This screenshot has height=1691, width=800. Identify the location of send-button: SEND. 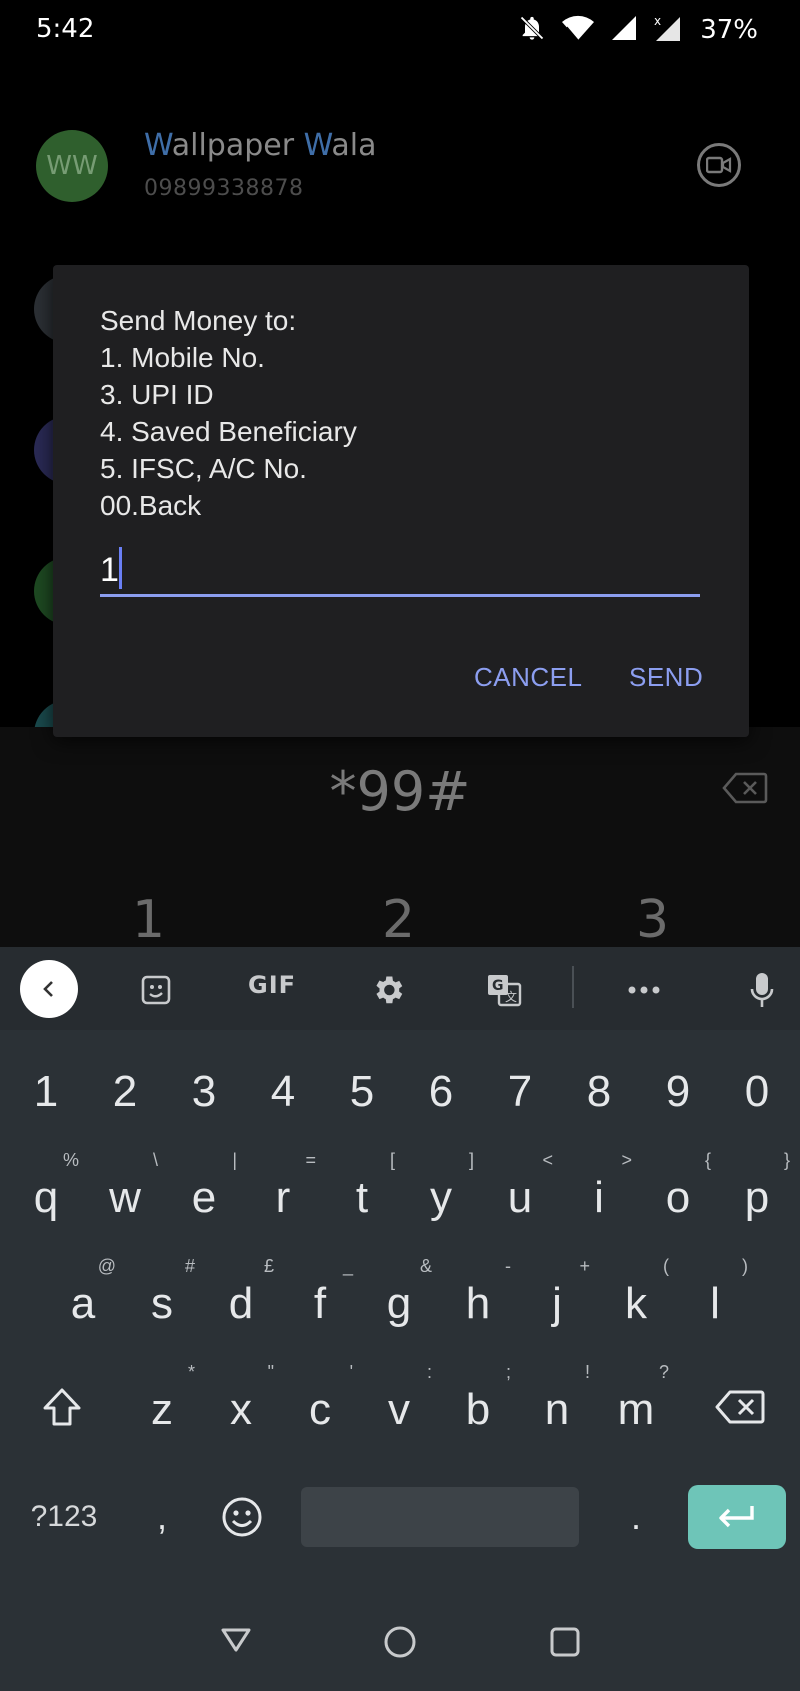
(666, 677).